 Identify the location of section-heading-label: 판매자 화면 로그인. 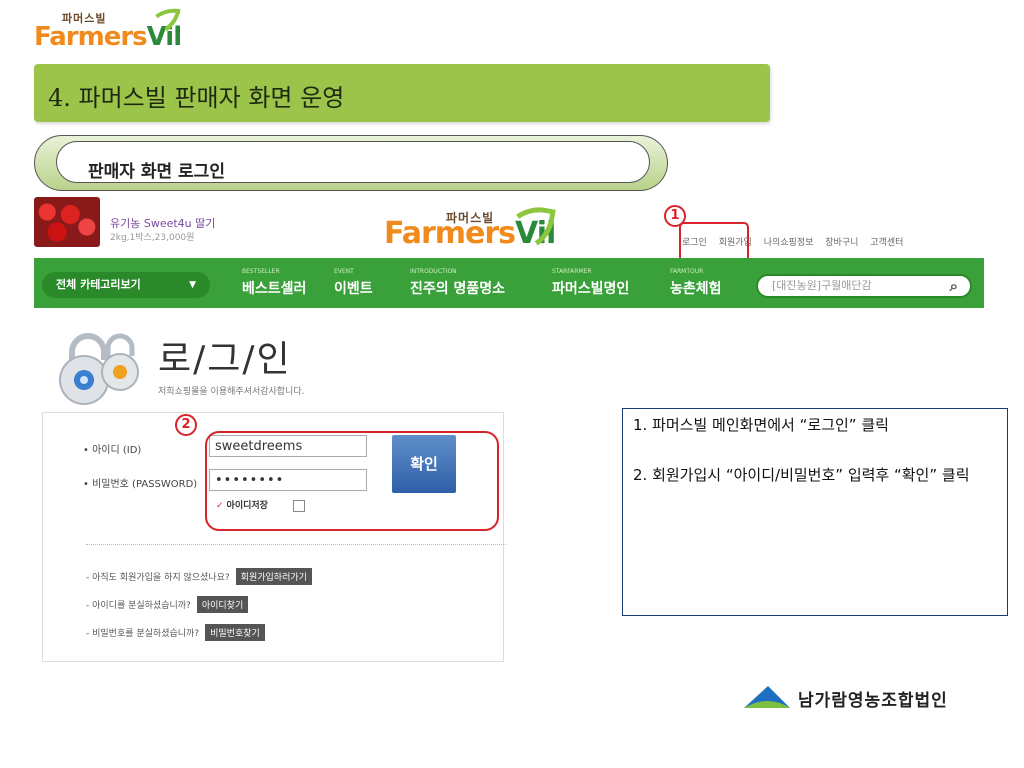
(156, 172).